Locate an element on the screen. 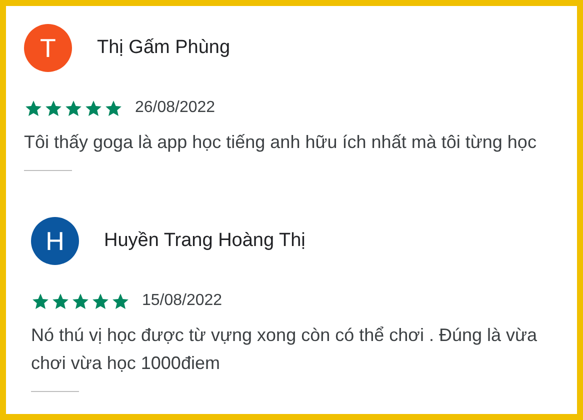 The image size is (583, 420). reviewer-name: Thị Gấm Phùng is located at coordinates (163, 48).